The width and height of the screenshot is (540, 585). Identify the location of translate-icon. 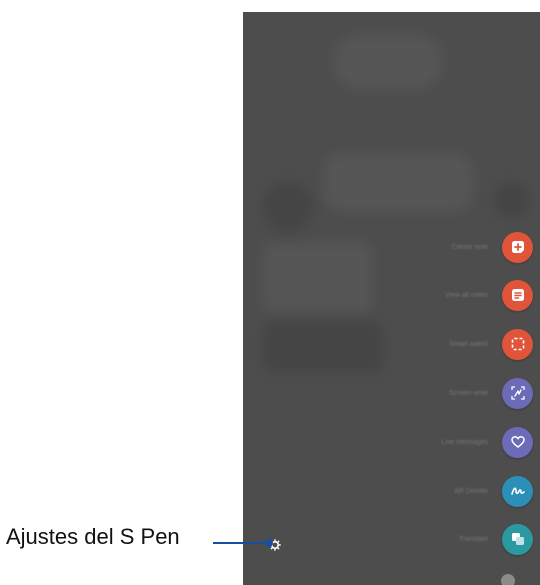
(517, 539).